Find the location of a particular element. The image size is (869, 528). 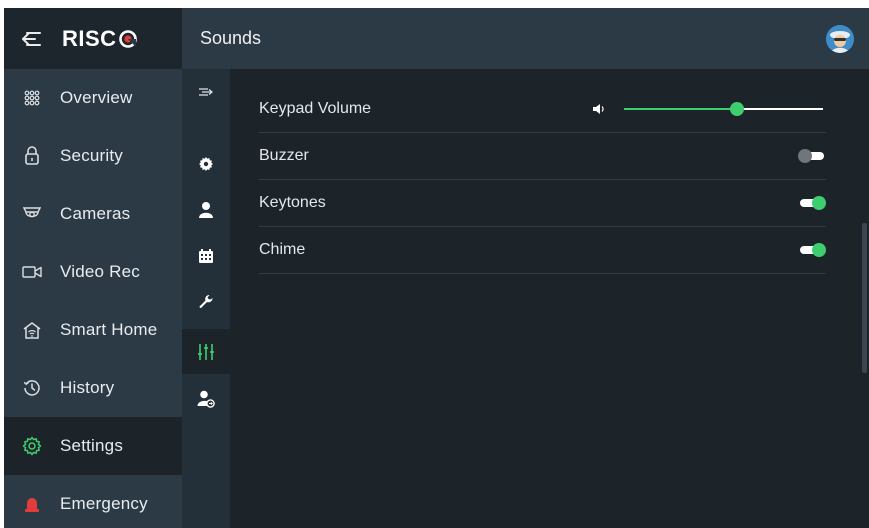

collapse-sidebar-button is located at coordinates (32, 38).